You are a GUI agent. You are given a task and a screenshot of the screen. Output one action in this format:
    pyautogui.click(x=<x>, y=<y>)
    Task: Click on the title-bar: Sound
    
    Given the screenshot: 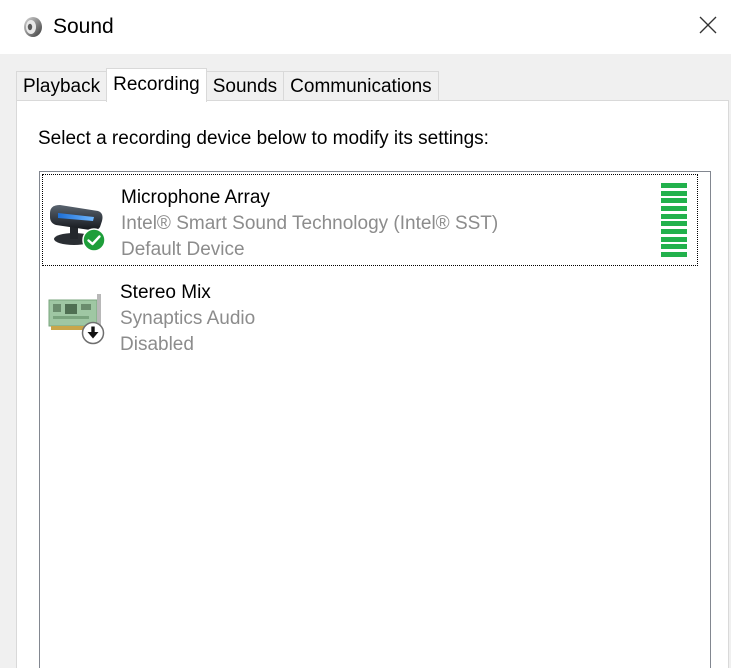 What is the action you would take?
    pyautogui.click(x=365, y=27)
    